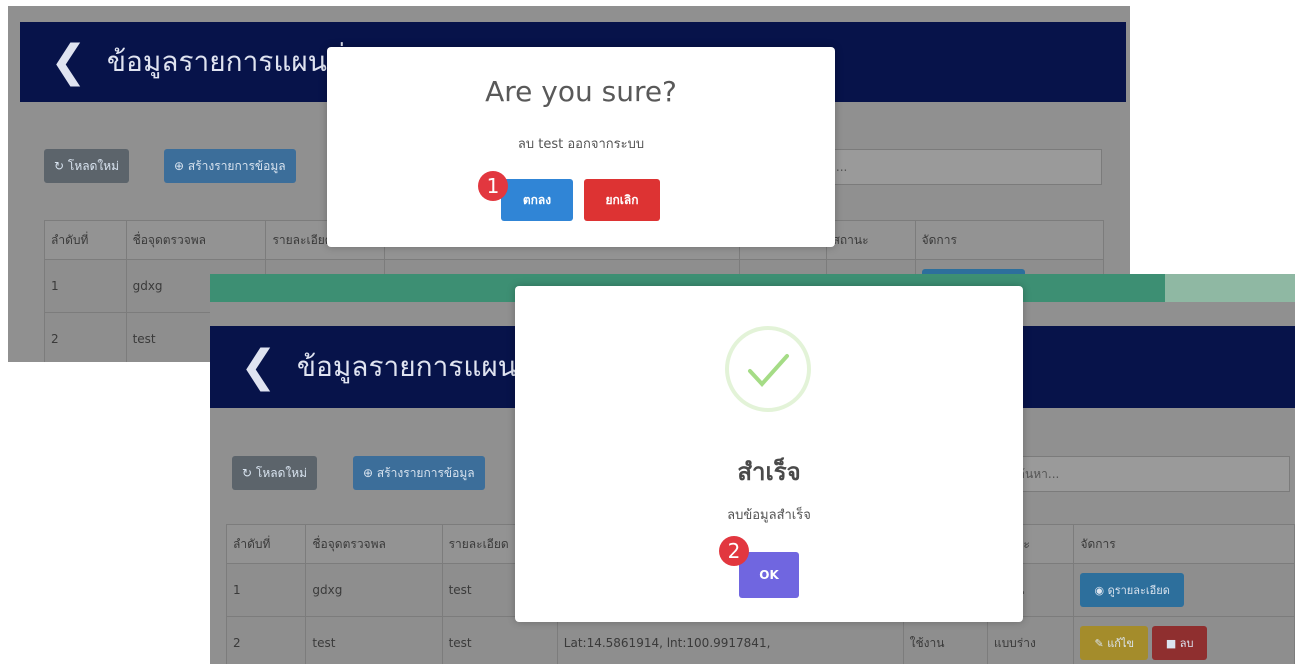  Describe the element at coordinates (1172, 643) in the screenshot. I see `trash-icon: ■` at that location.